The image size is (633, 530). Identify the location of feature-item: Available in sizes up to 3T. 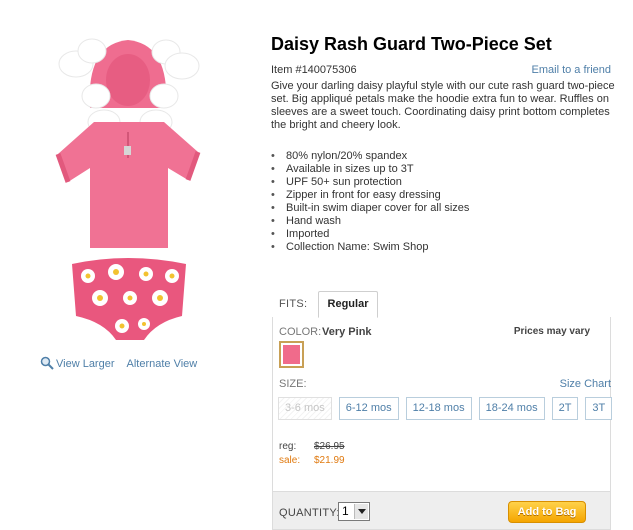
(370, 169).